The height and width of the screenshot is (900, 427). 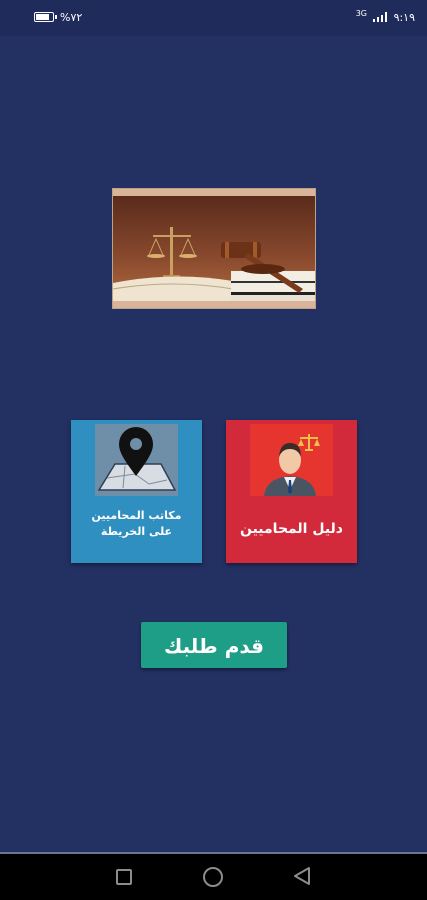 What do you see at coordinates (214, 645) in the screenshot?
I see `submit-request-button: قدم طلبك` at bounding box center [214, 645].